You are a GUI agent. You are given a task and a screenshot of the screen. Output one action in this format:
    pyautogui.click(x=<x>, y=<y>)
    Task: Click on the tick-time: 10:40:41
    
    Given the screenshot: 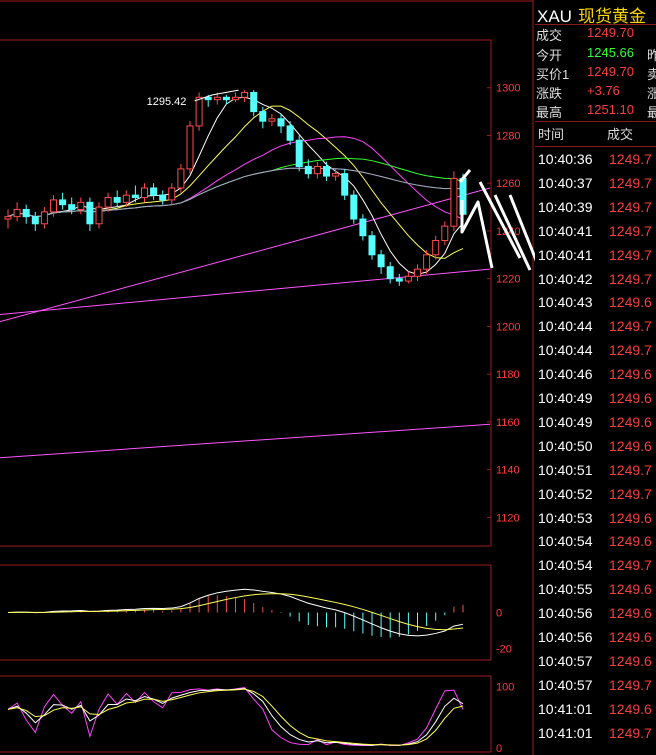 What is the action you would take?
    pyautogui.click(x=565, y=254)
    